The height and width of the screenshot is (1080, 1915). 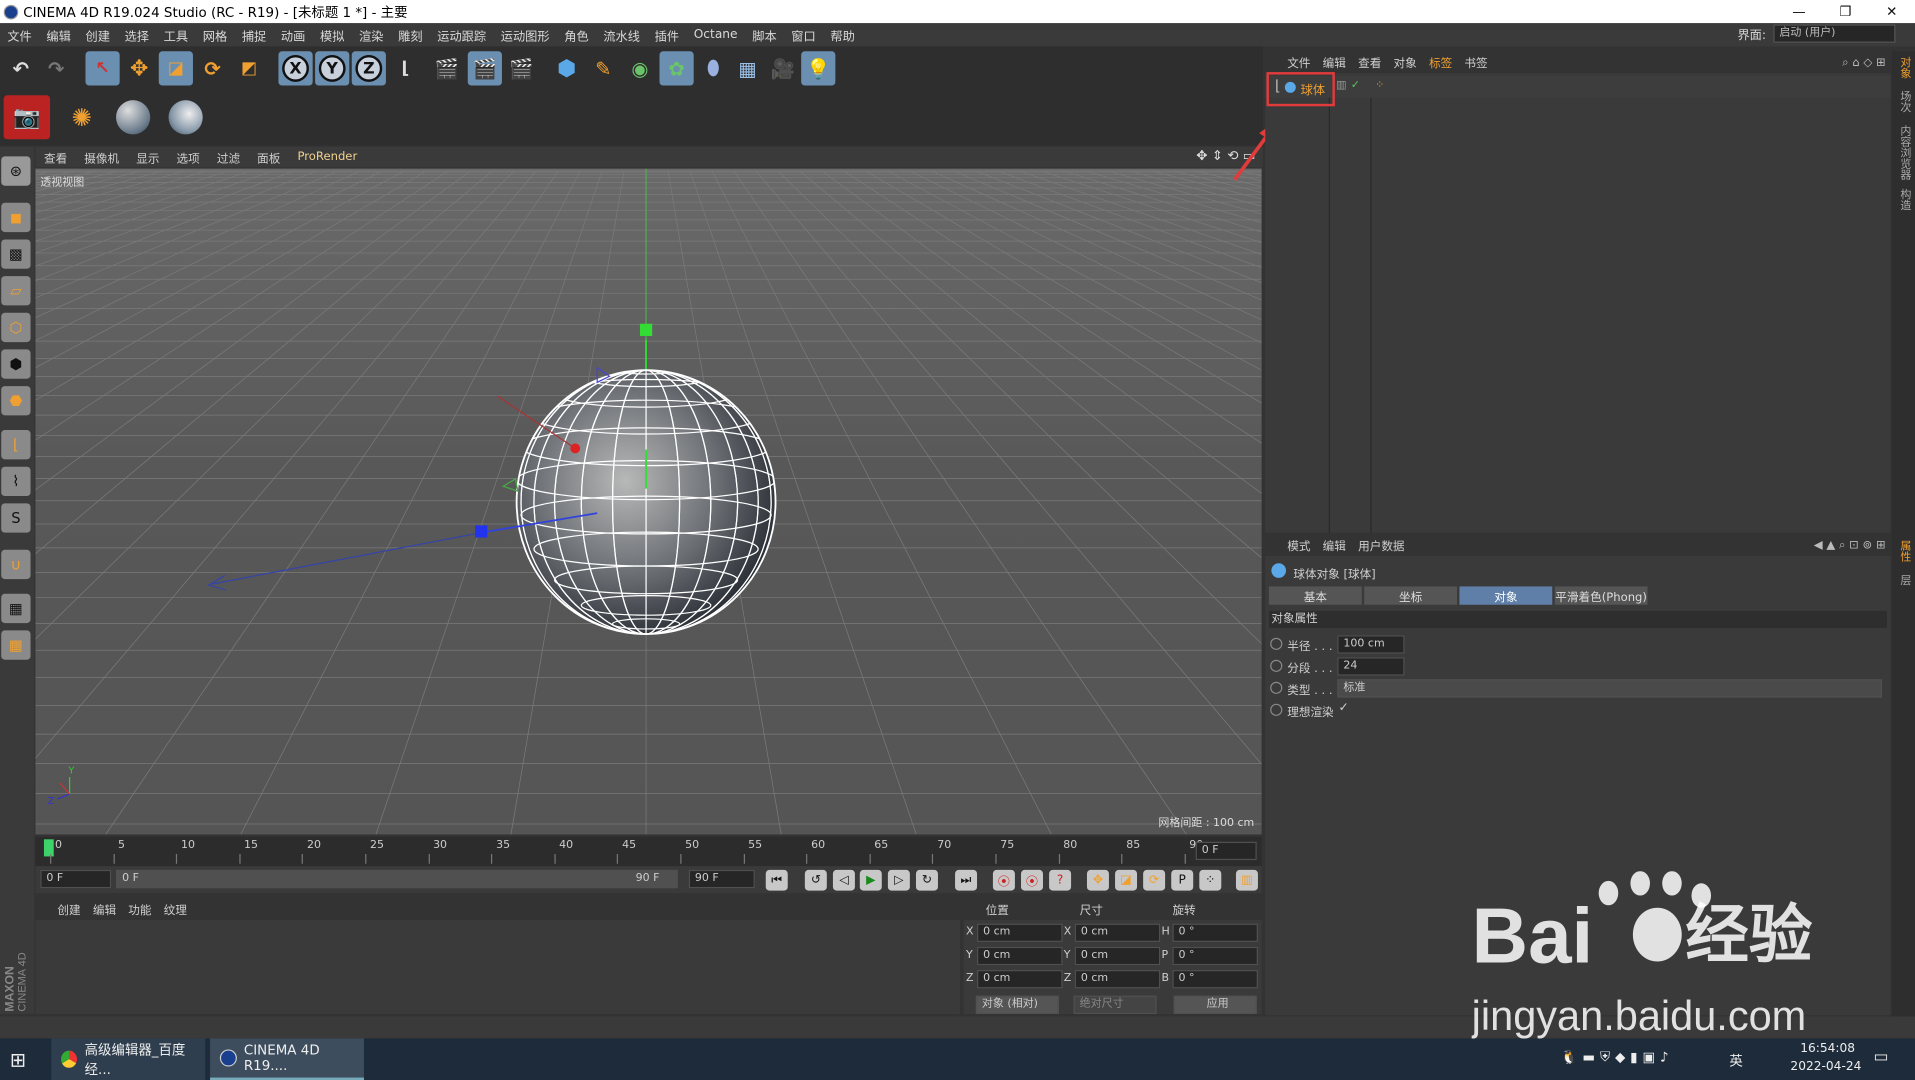 What do you see at coordinates (1880, 1057) in the screenshot?
I see `notification-icon: ▭` at bounding box center [1880, 1057].